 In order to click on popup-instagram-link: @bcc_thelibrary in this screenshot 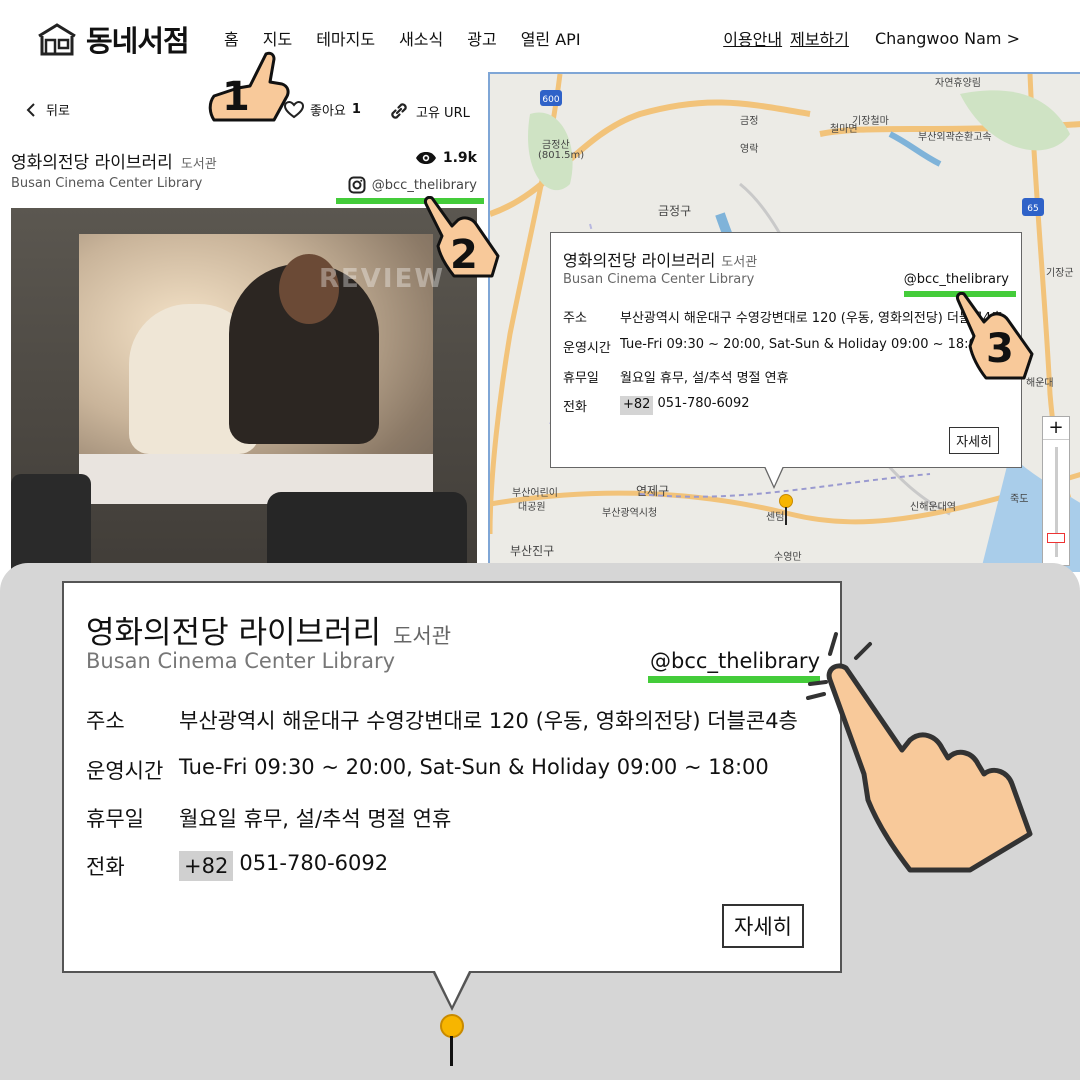, I will do `click(956, 279)`.